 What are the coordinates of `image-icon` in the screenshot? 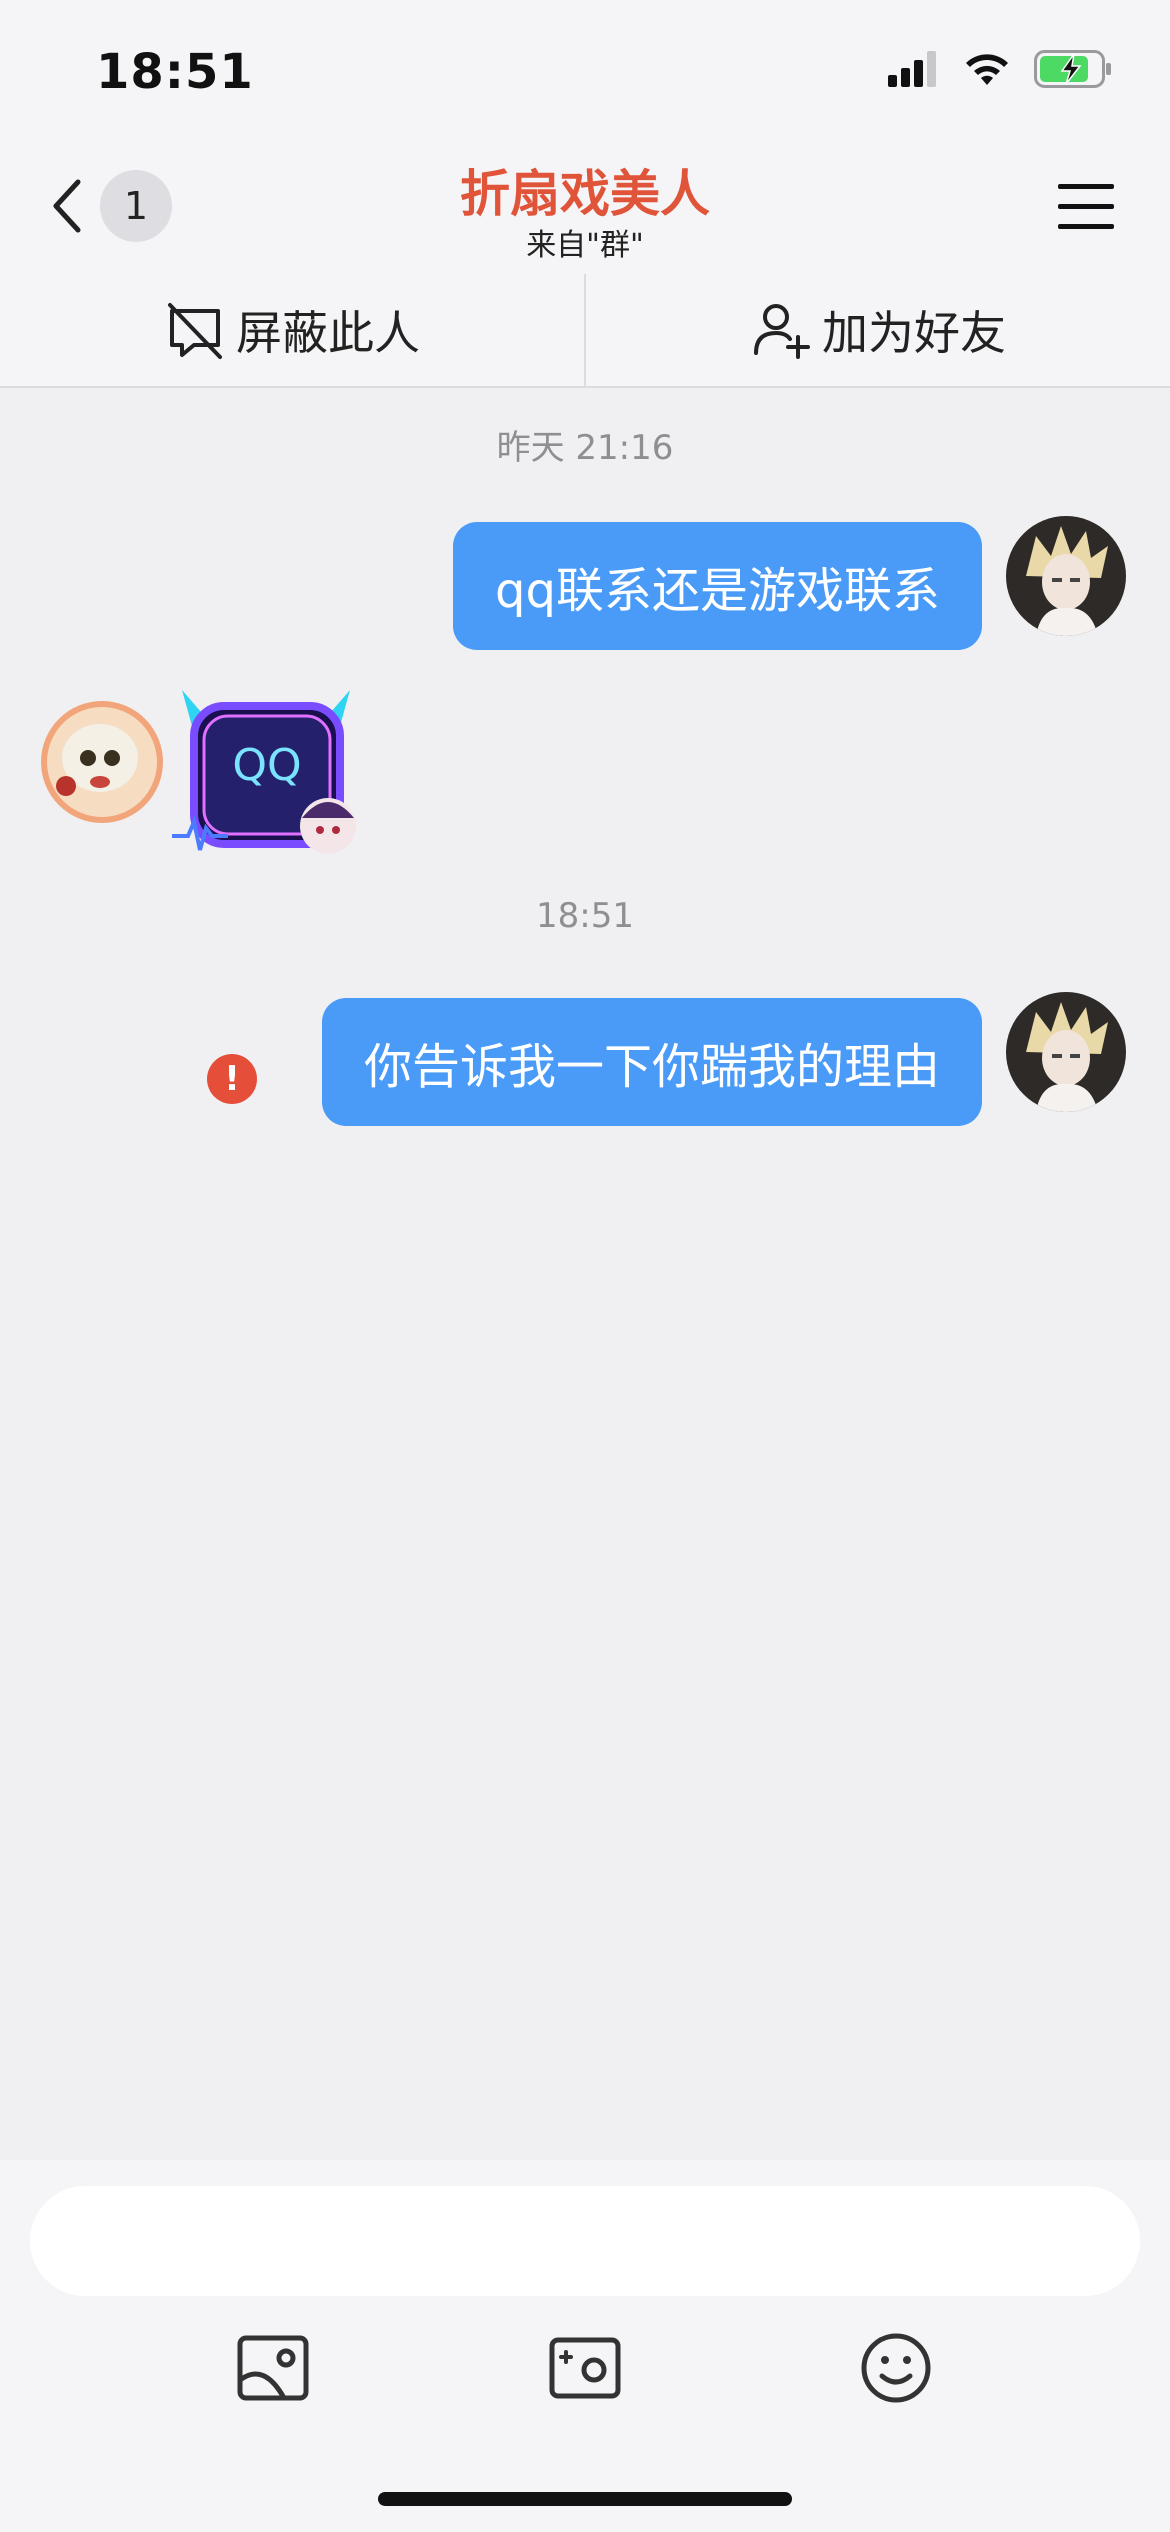 It's located at (273, 2368).